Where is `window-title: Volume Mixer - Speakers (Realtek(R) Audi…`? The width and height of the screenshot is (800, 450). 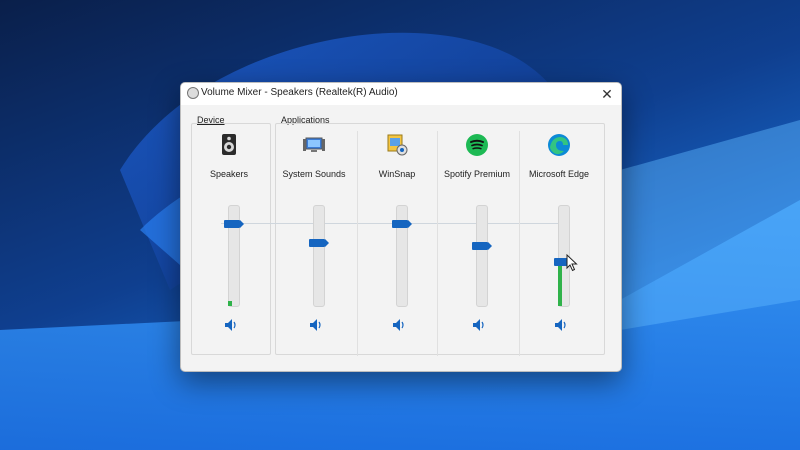 window-title: Volume Mixer - Speakers (Realtek(R) Audi… is located at coordinates (299, 92).